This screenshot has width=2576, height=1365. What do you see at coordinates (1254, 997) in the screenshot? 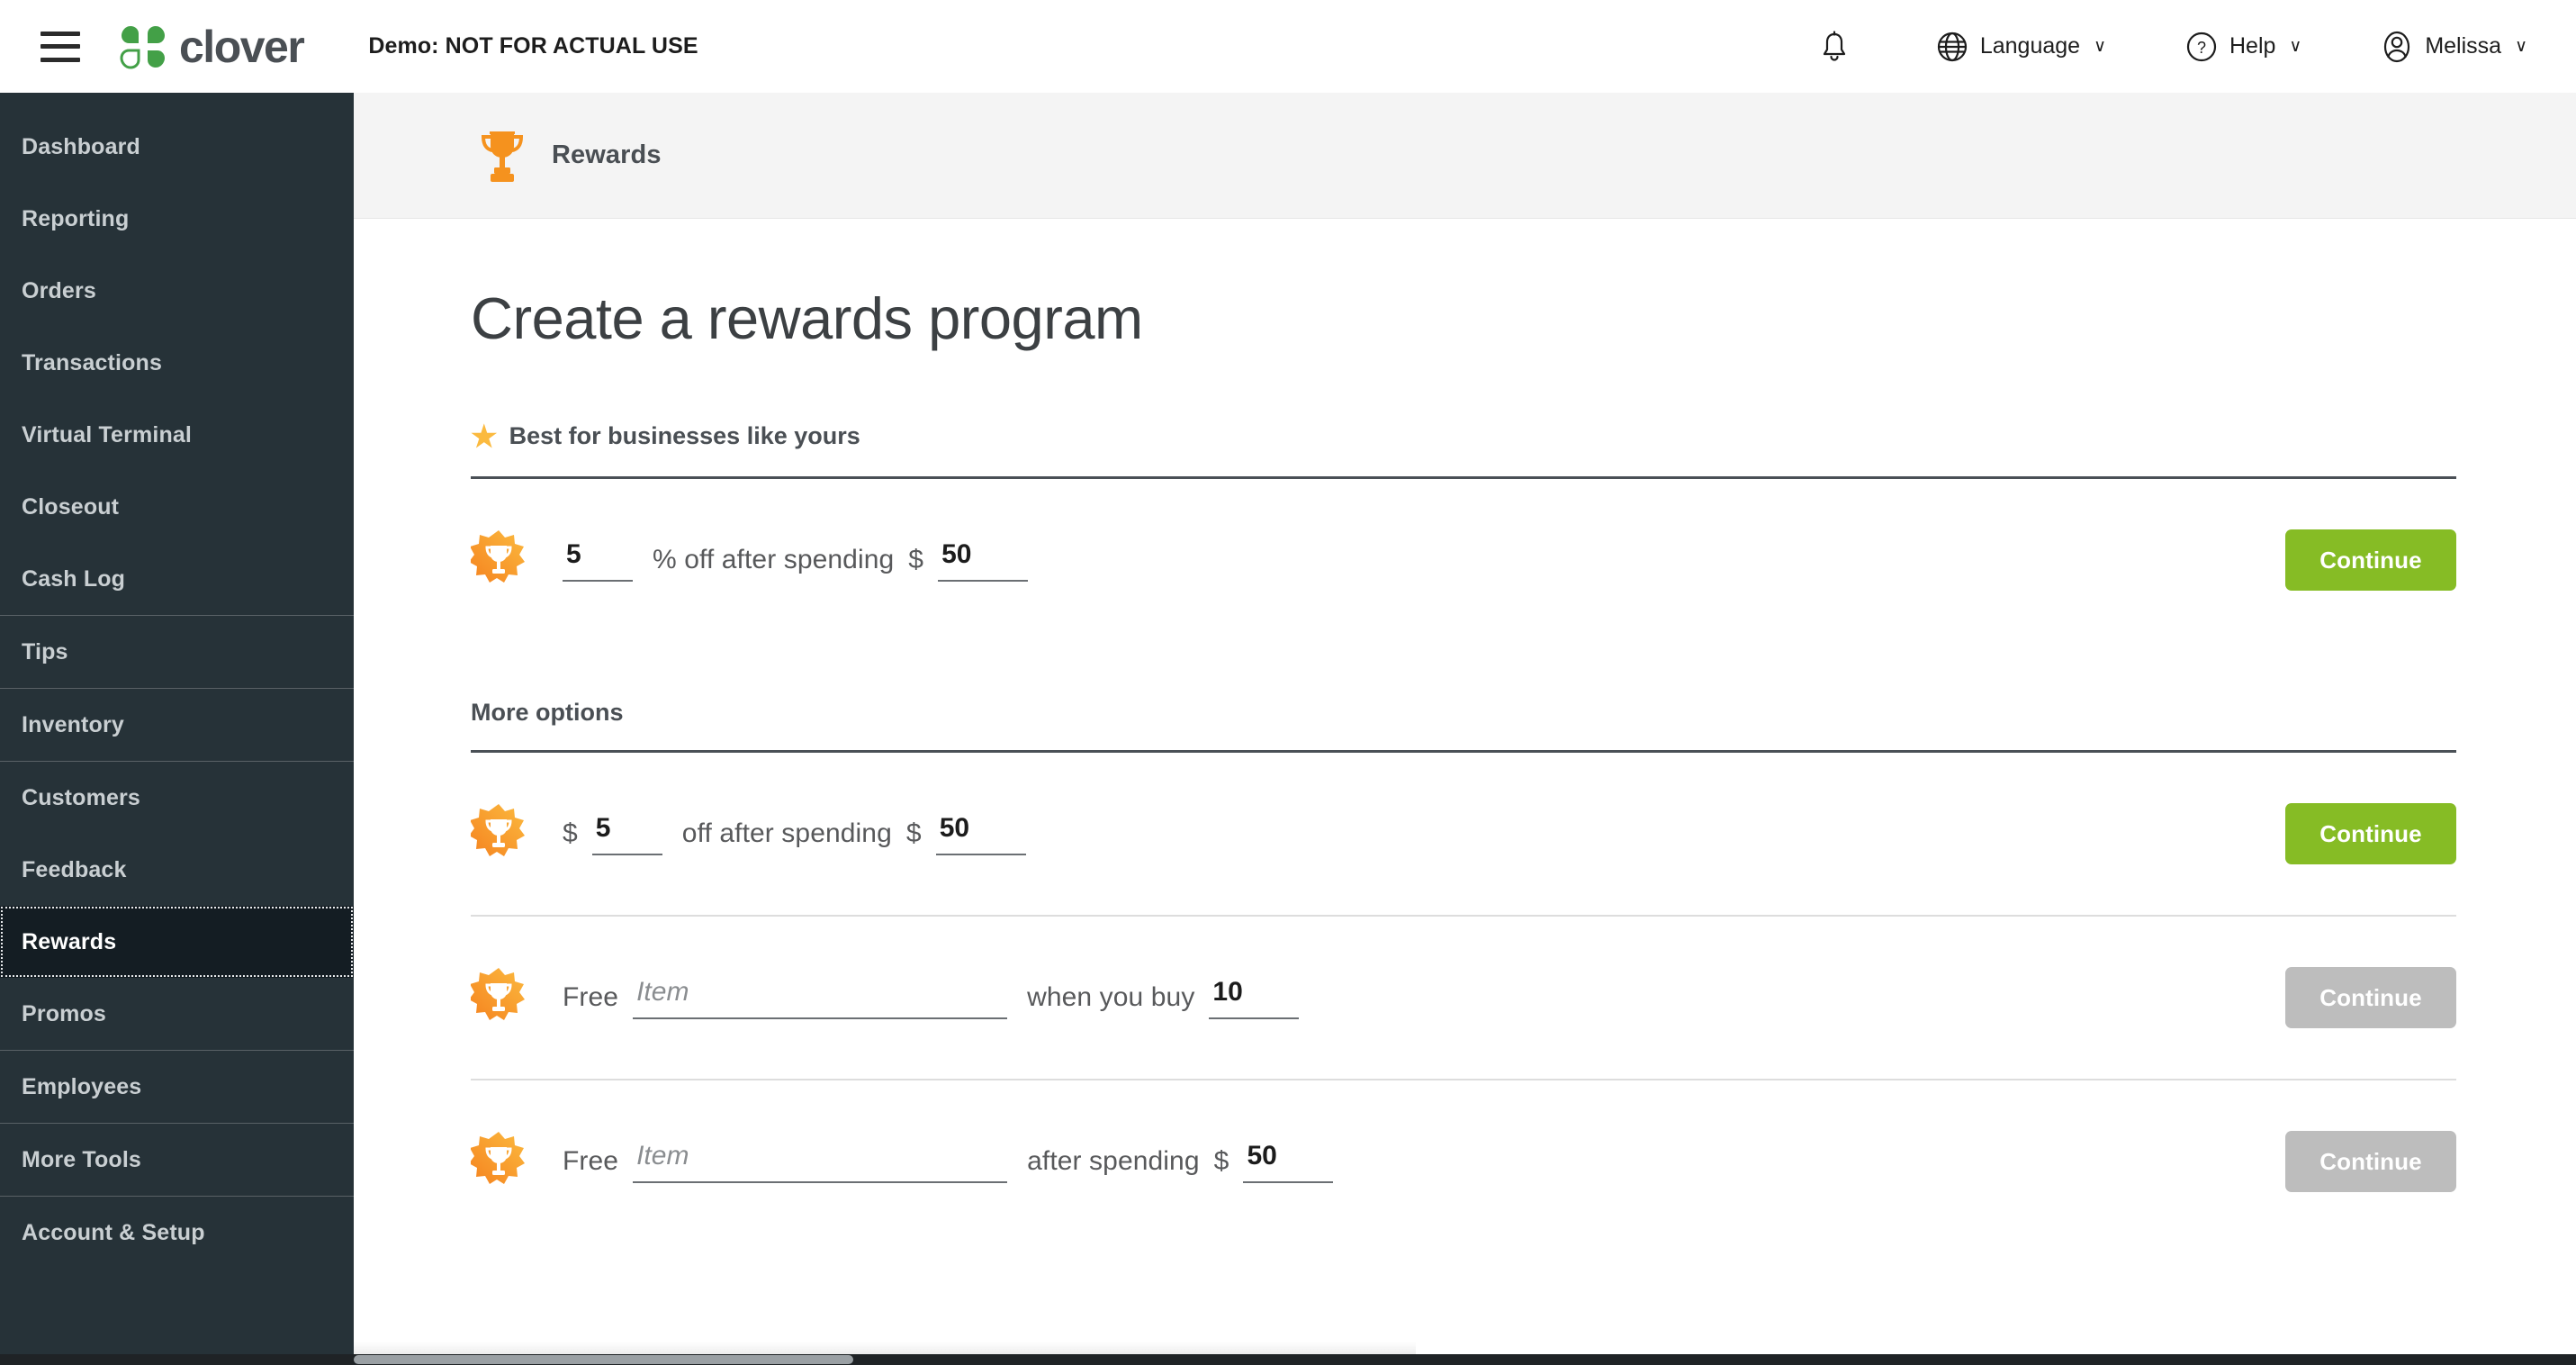
I see `buy-quantity-input` at bounding box center [1254, 997].